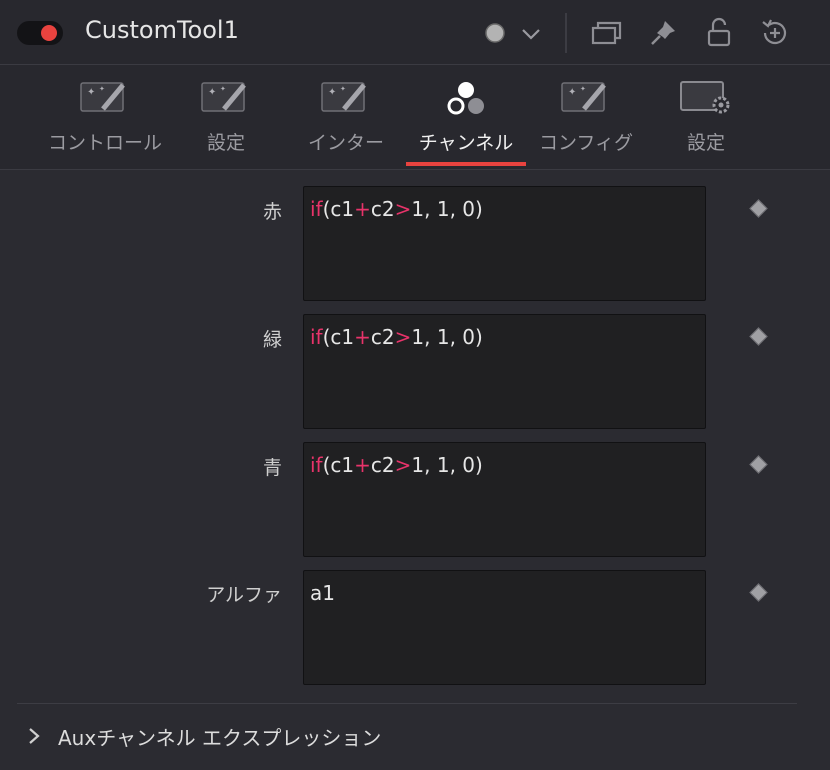 This screenshot has height=770, width=830. Describe the element at coordinates (49, 33) in the screenshot. I see `power-dot-icon` at that location.